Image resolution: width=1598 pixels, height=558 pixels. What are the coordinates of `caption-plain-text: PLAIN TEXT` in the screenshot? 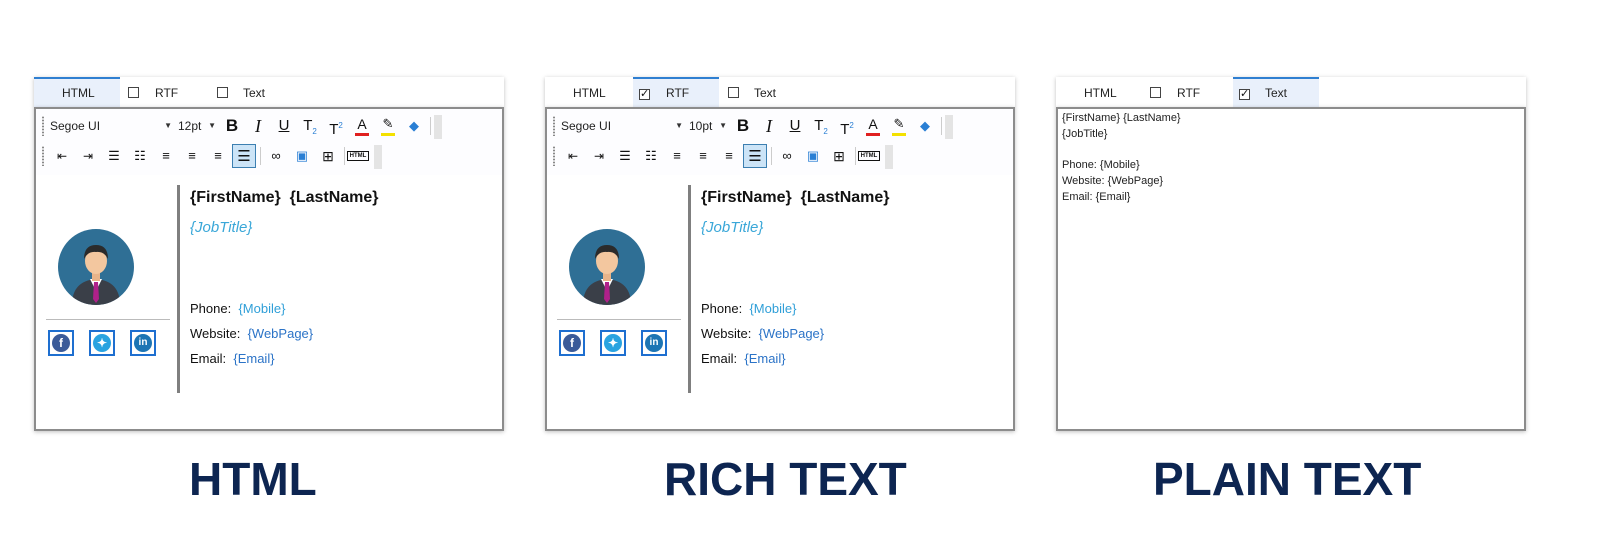 It's located at (1287, 479).